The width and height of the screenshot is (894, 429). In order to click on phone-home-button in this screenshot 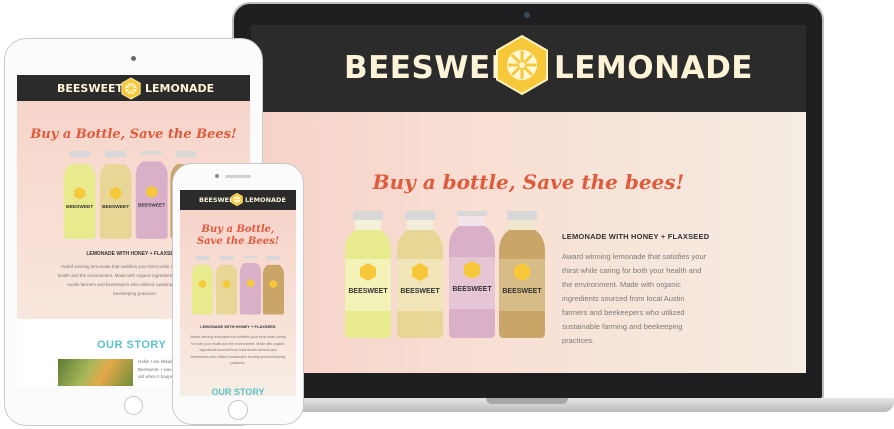, I will do `click(238, 410)`.